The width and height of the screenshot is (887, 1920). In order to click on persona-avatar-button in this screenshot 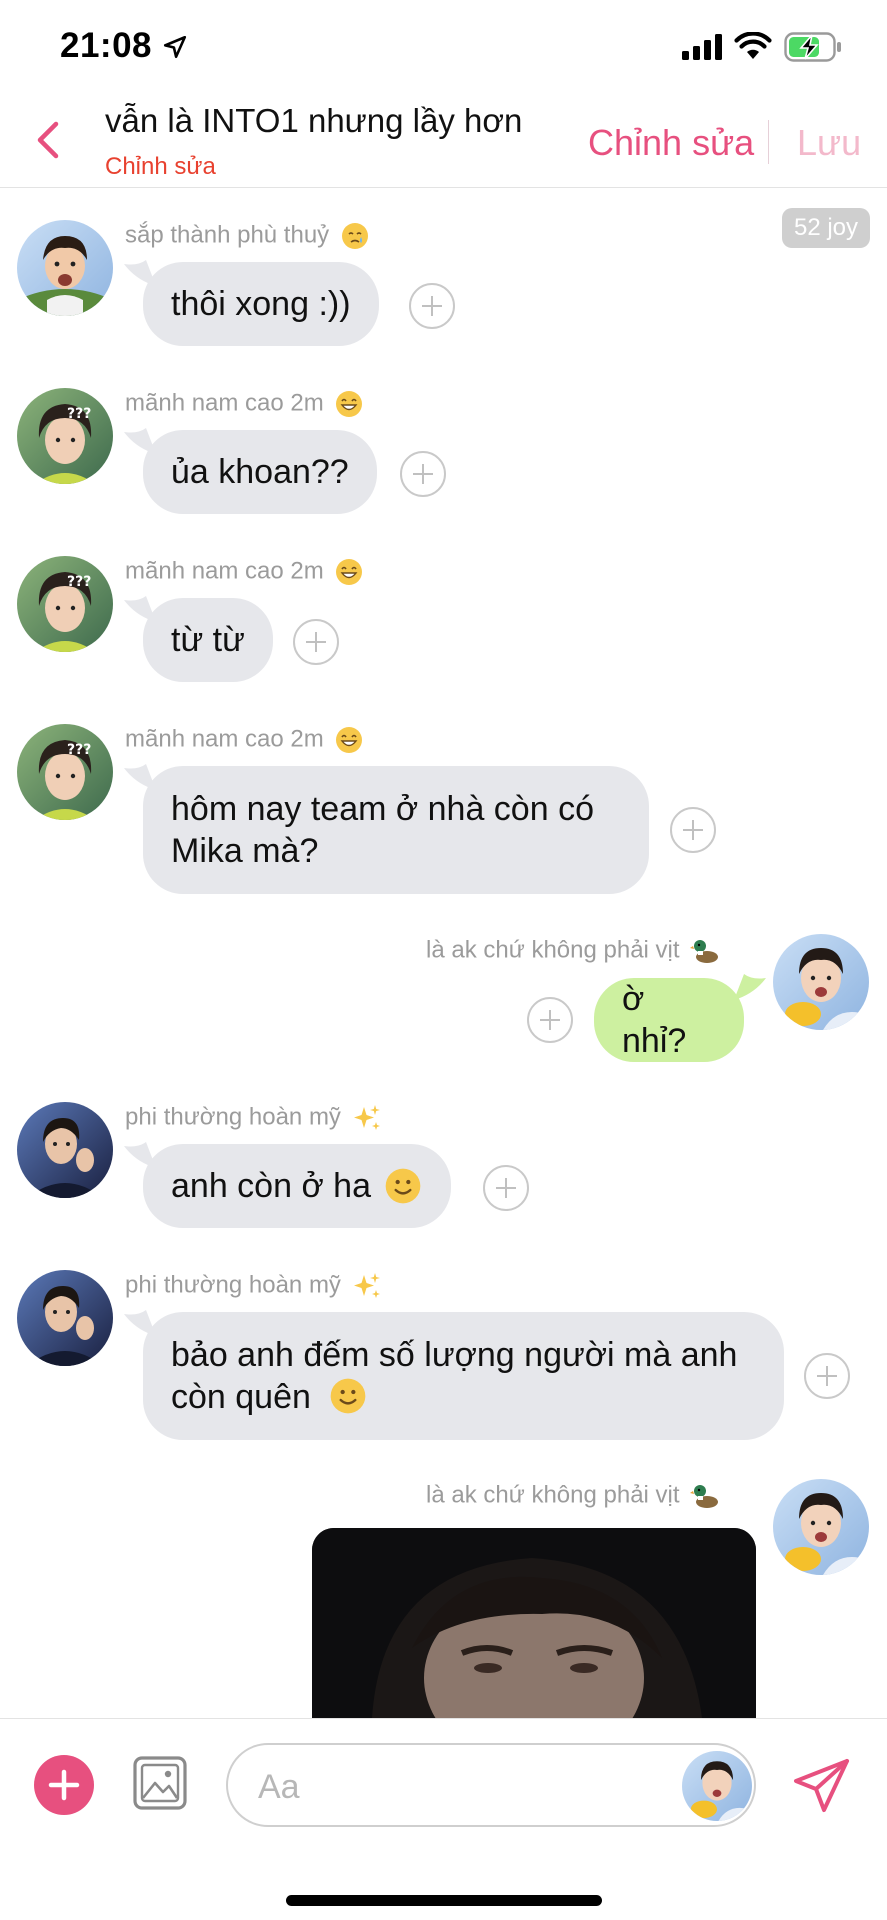, I will do `click(717, 1786)`.